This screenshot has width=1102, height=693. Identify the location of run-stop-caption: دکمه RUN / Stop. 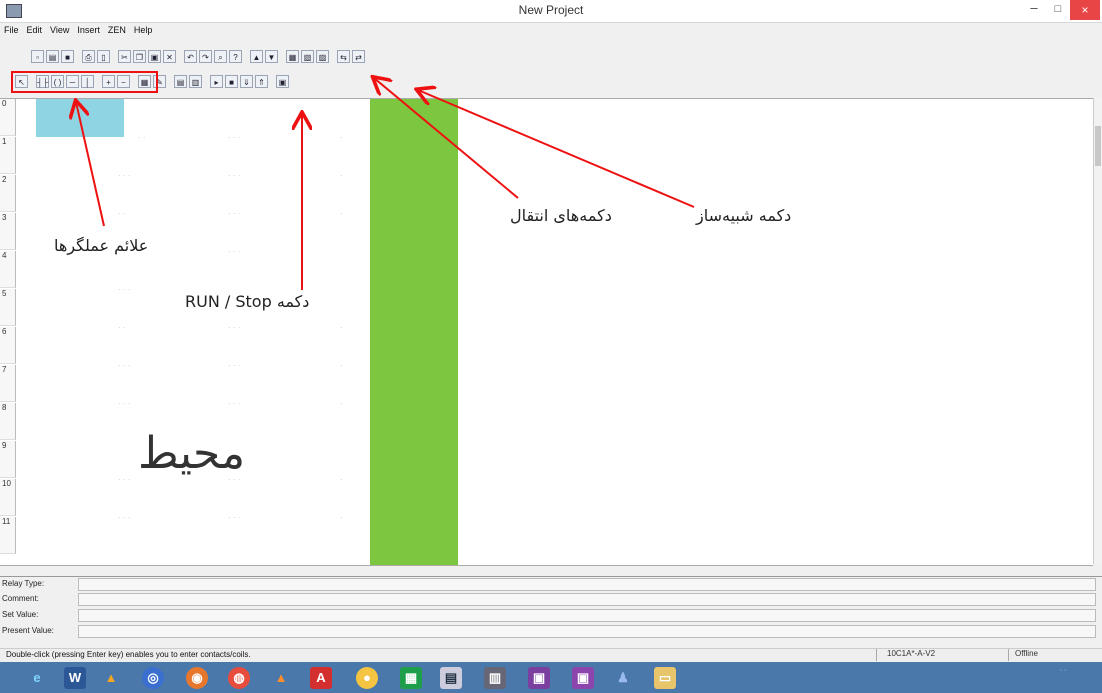
(247, 301).